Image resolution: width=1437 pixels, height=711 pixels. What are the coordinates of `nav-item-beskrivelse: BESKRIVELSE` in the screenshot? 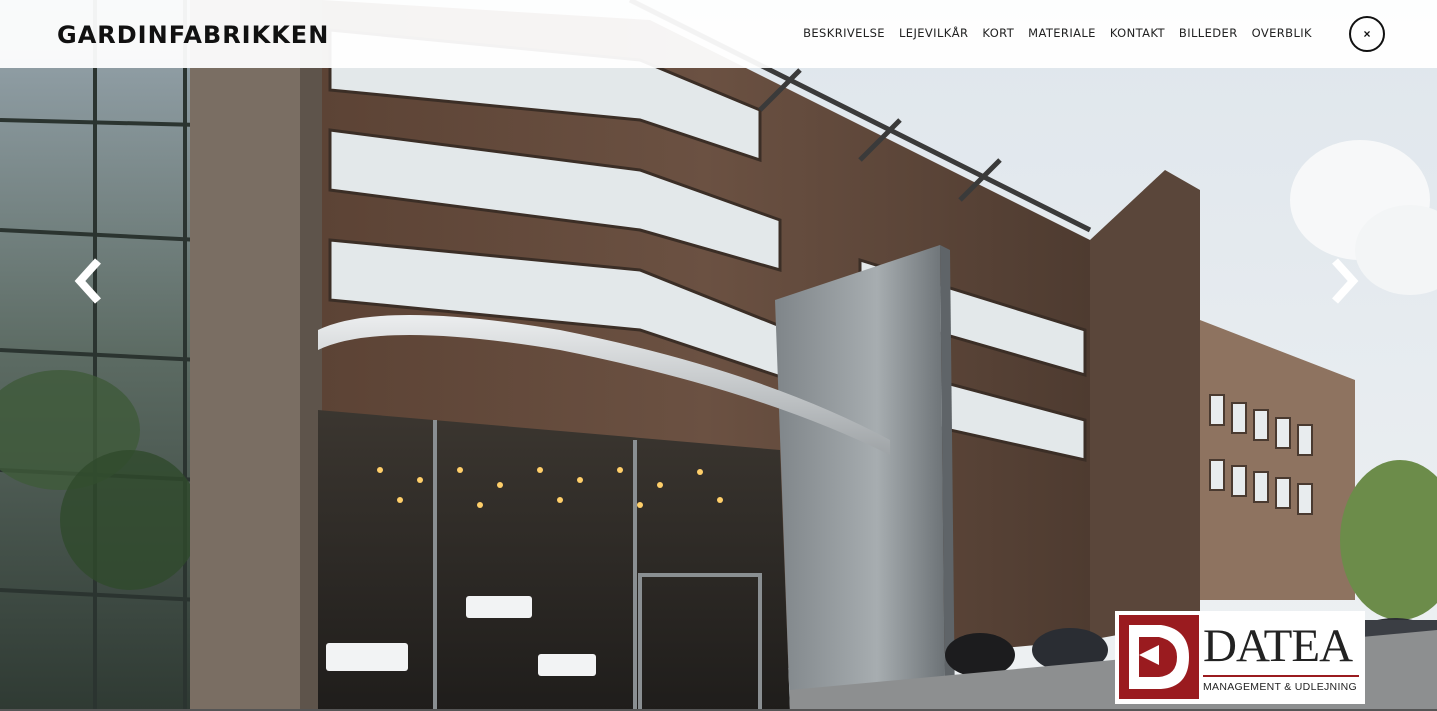 It's located at (844, 33).